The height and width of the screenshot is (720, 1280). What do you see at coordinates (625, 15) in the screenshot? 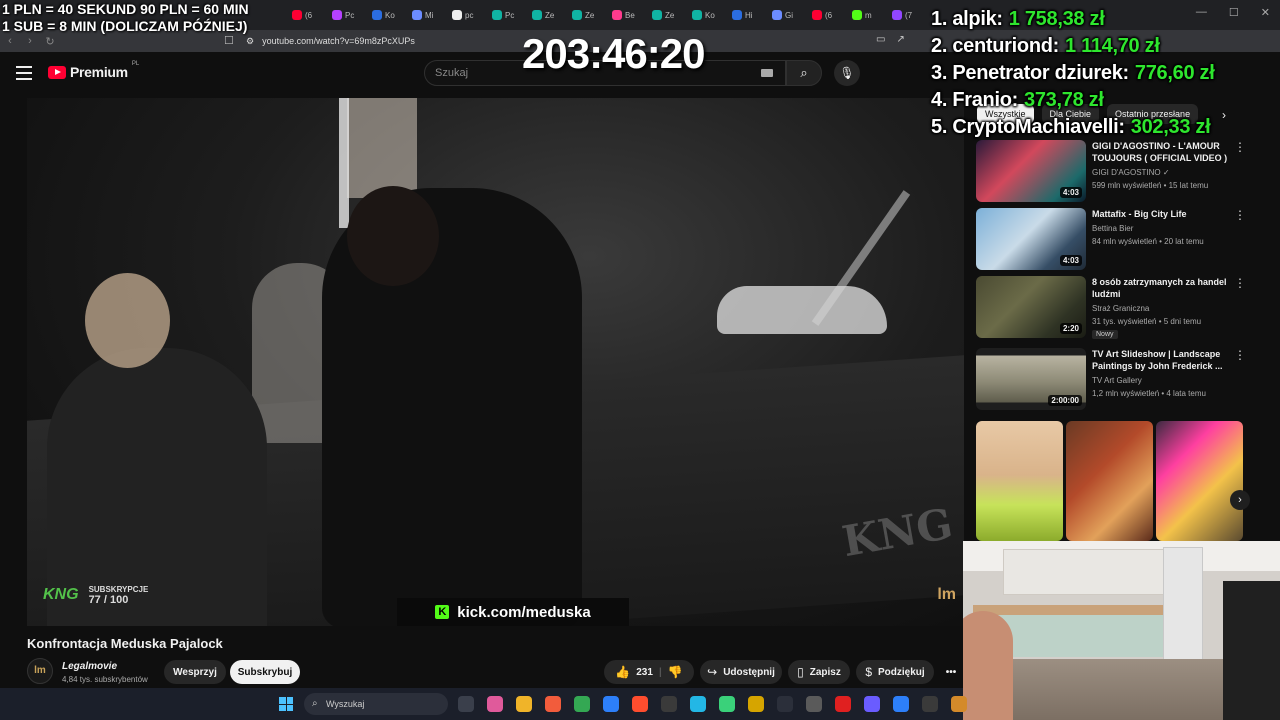
I see `browser-tab: Be` at bounding box center [625, 15].